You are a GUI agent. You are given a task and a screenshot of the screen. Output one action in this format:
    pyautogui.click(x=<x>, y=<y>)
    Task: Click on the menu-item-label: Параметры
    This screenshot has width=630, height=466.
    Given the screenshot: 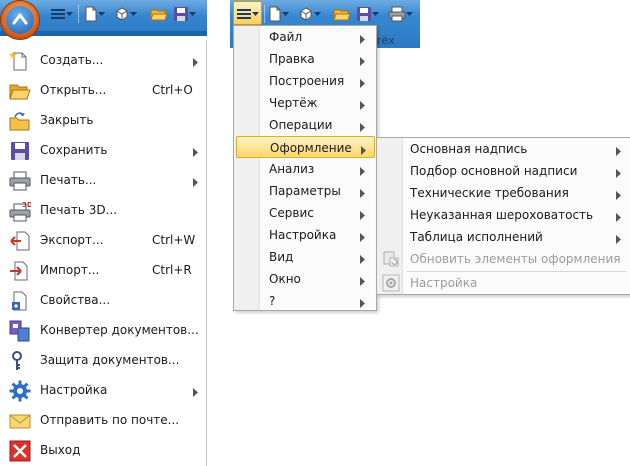 What is the action you would take?
    pyautogui.click(x=305, y=191)
    